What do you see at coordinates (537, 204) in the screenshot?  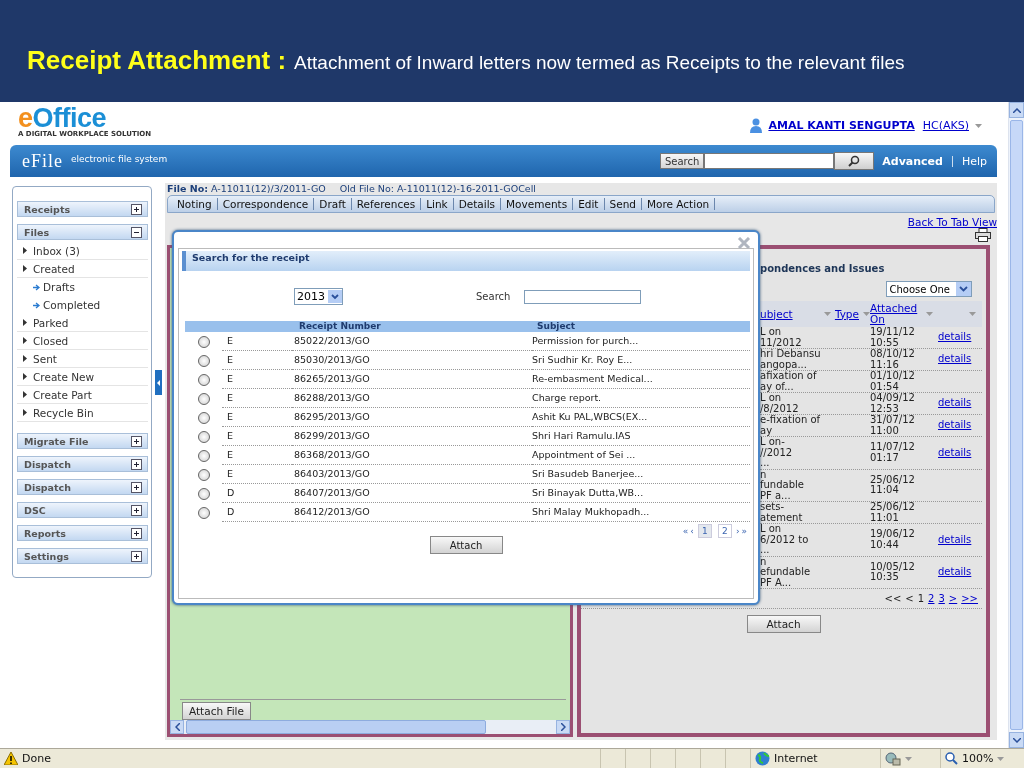 I see `tab: Movements` at bounding box center [537, 204].